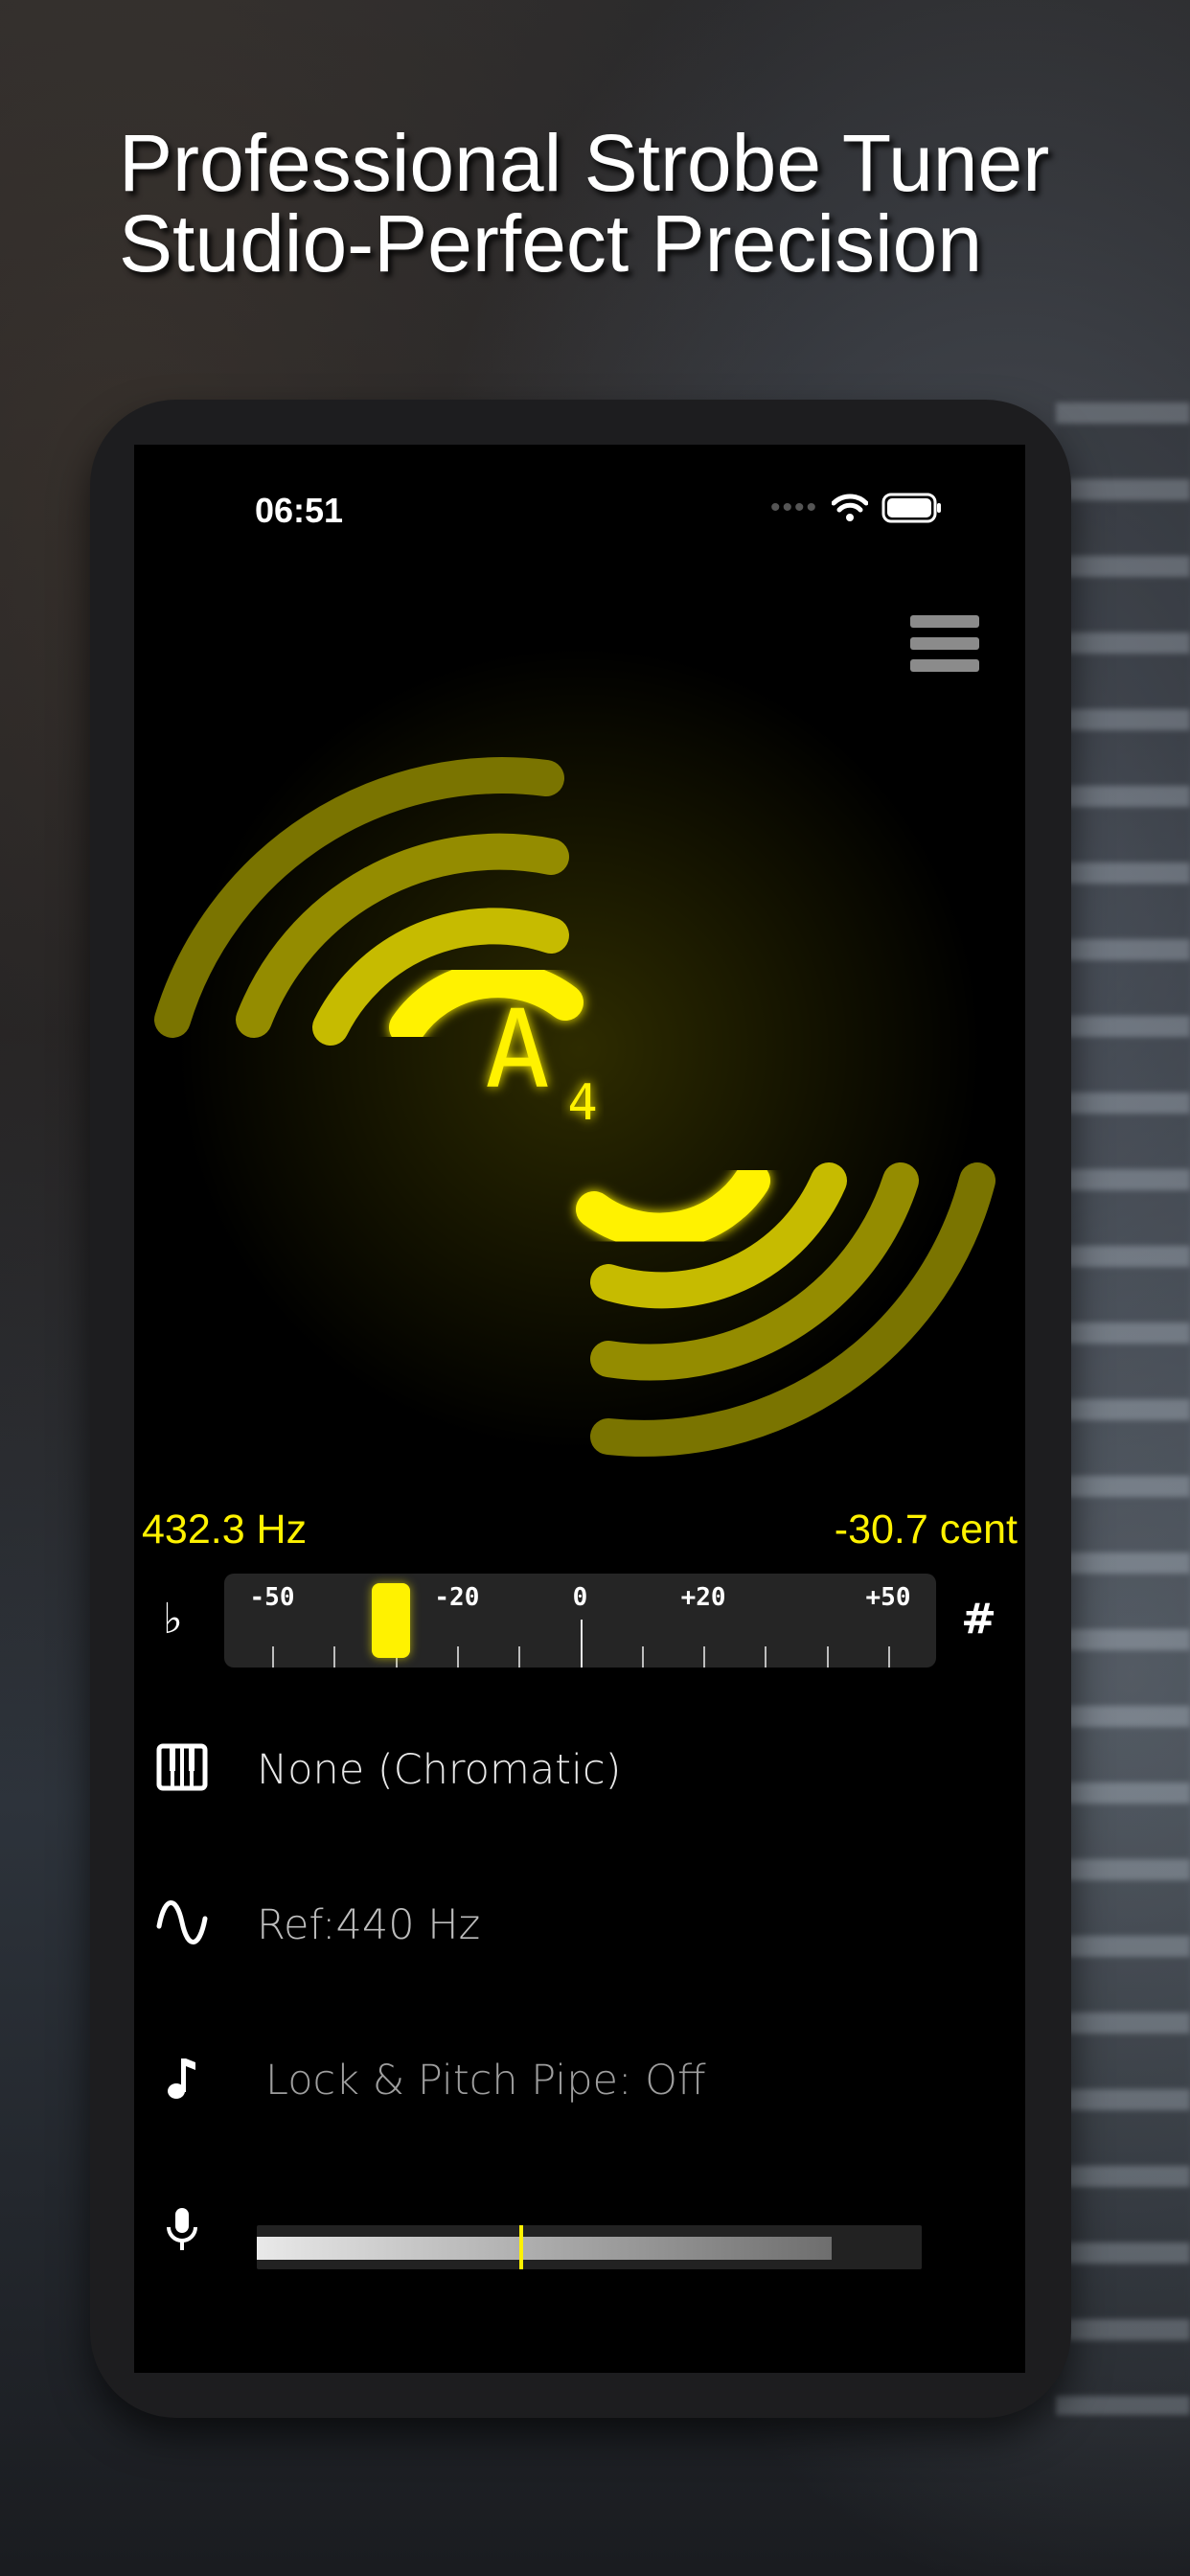 The height and width of the screenshot is (2576, 1190). I want to click on cents-meter-row: ♭ -50 -20 0 +20 +50 #, so click(579, 1621).